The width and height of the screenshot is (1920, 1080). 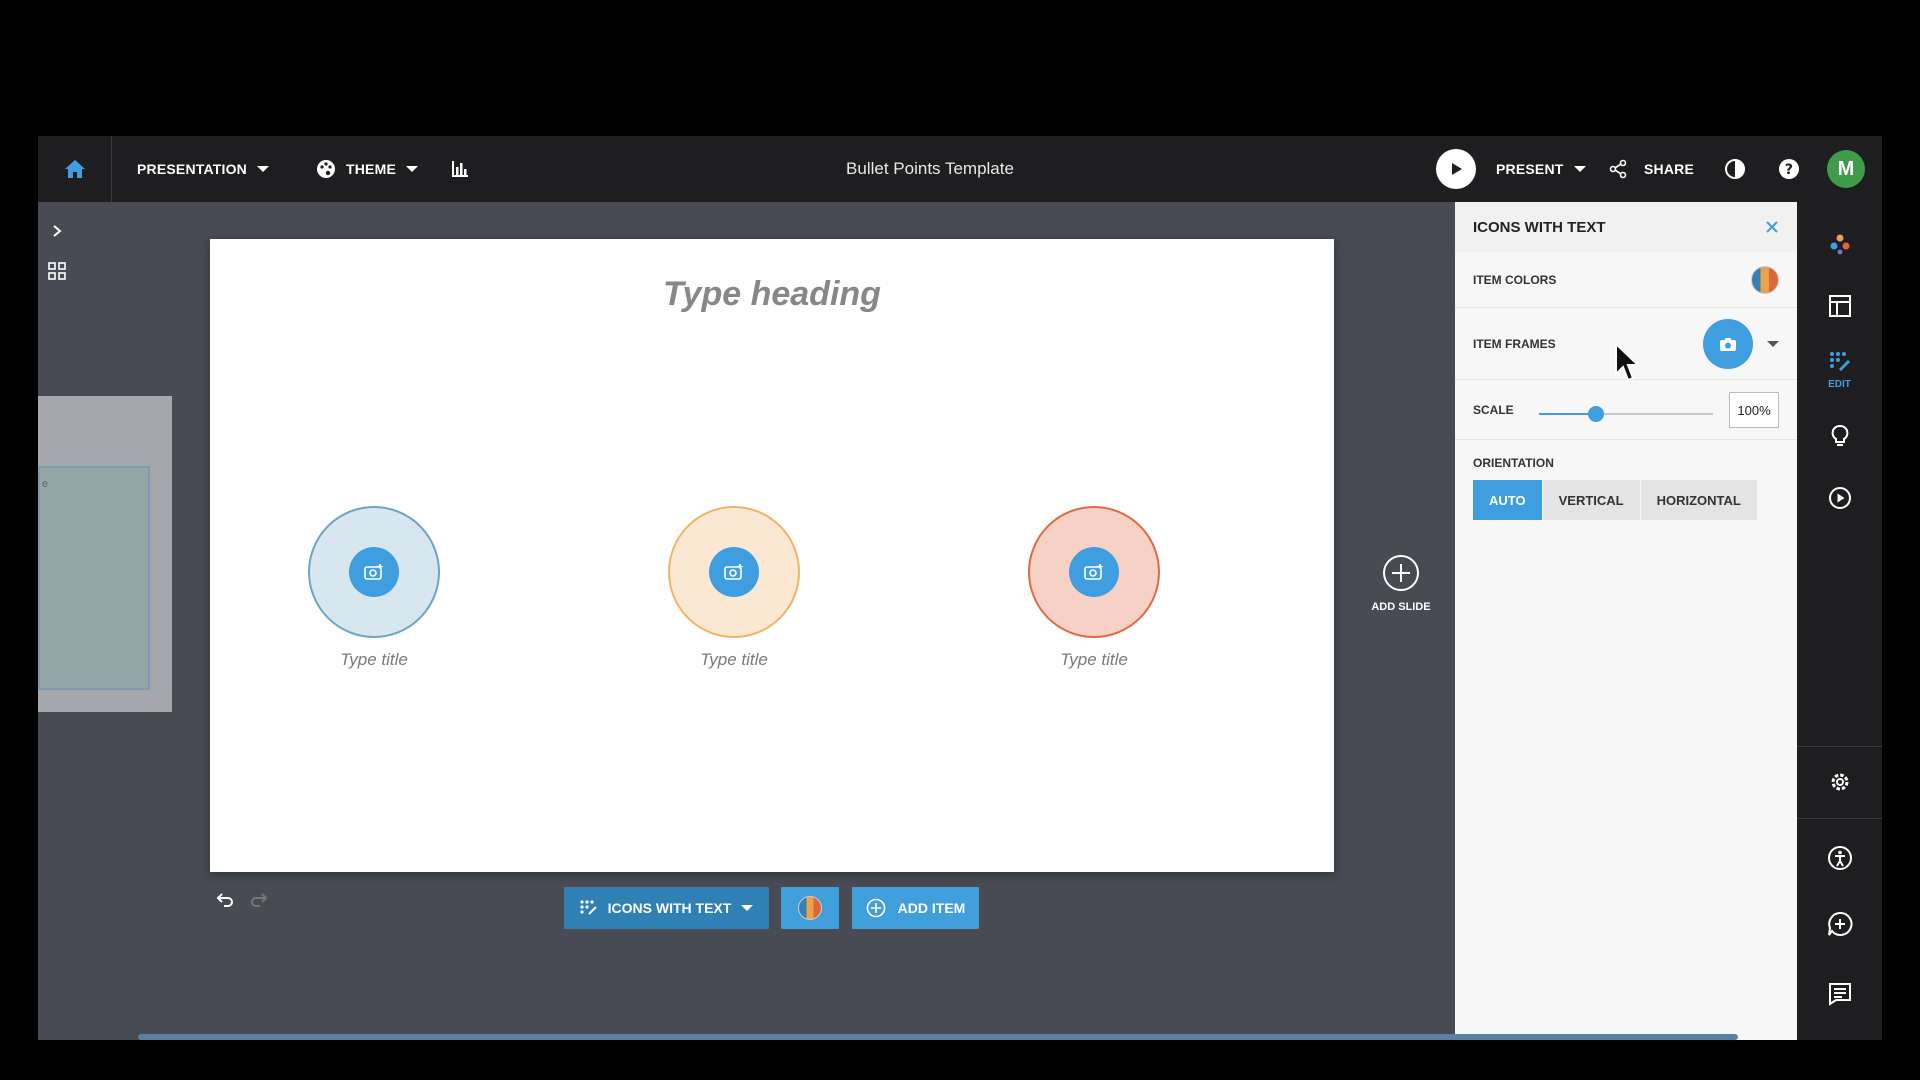 What do you see at coordinates (57, 231) in the screenshot?
I see `chevron-right-icon` at bounding box center [57, 231].